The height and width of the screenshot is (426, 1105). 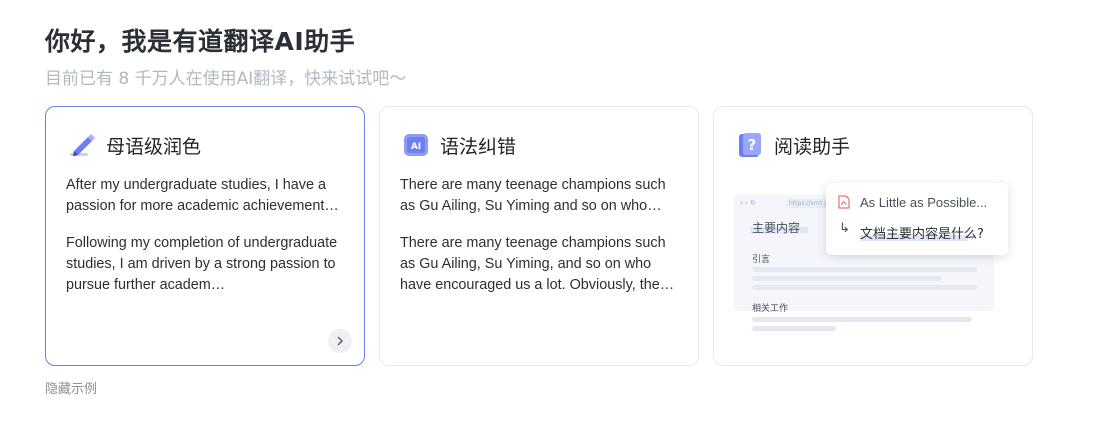 What do you see at coordinates (770, 309) in the screenshot?
I see `doc-section: 相关工作` at bounding box center [770, 309].